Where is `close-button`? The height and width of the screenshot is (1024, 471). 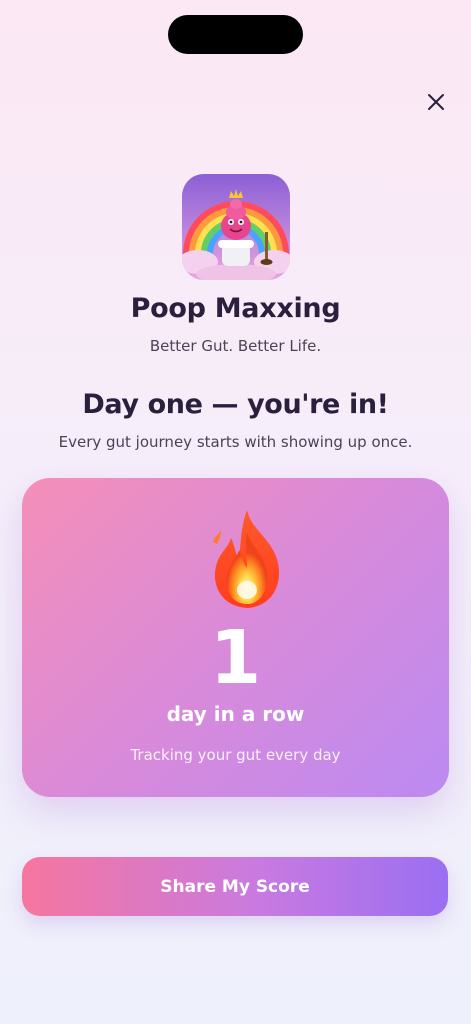 close-button is located at coordinates (436, 102).